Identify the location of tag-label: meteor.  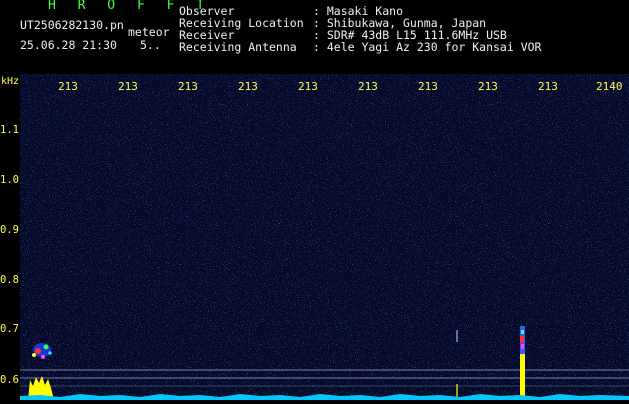
(149, 32).